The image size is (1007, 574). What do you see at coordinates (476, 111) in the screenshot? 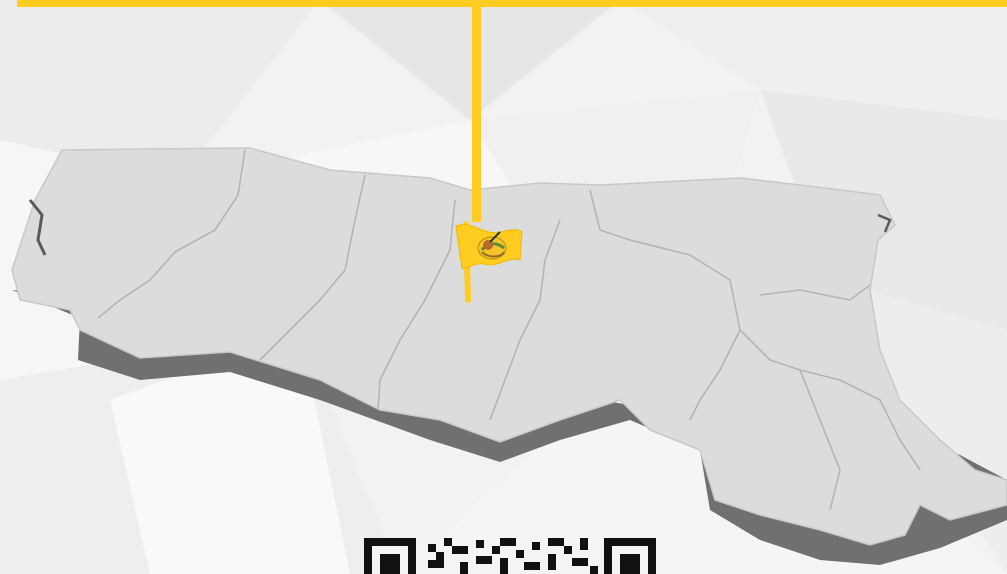
I see `marker-connector-line` at bounding box center [476, 111].